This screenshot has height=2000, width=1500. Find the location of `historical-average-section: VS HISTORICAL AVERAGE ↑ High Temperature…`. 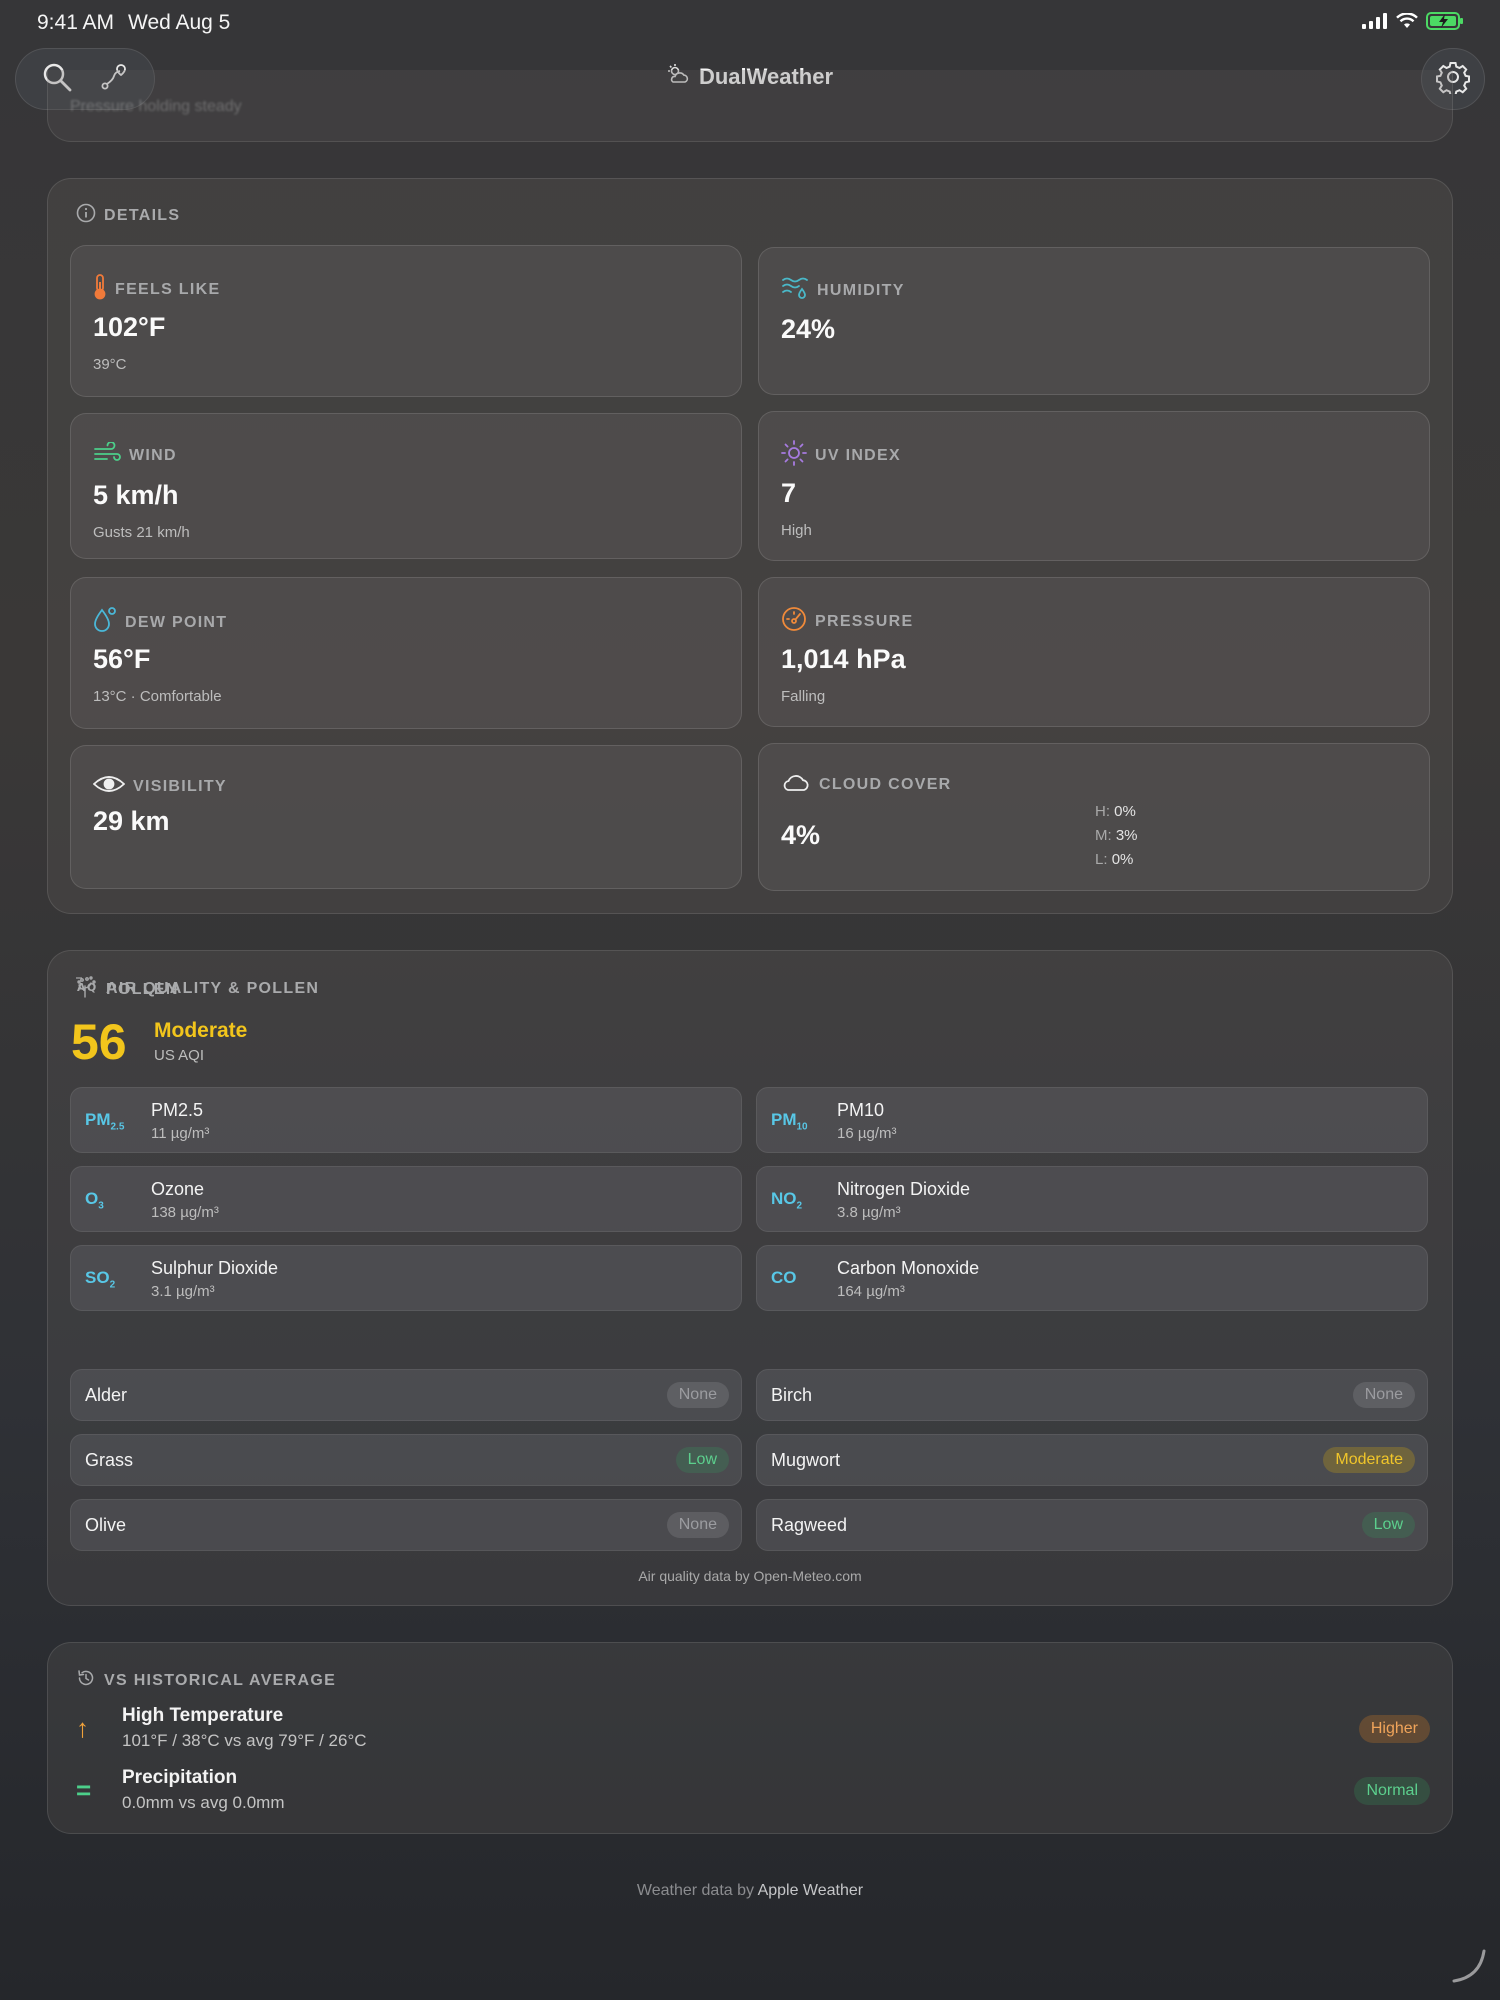

historical-average-section: VS HISTORICAL AVERAGE ↑ High Temperature… is located at coordinates (750, 1738).